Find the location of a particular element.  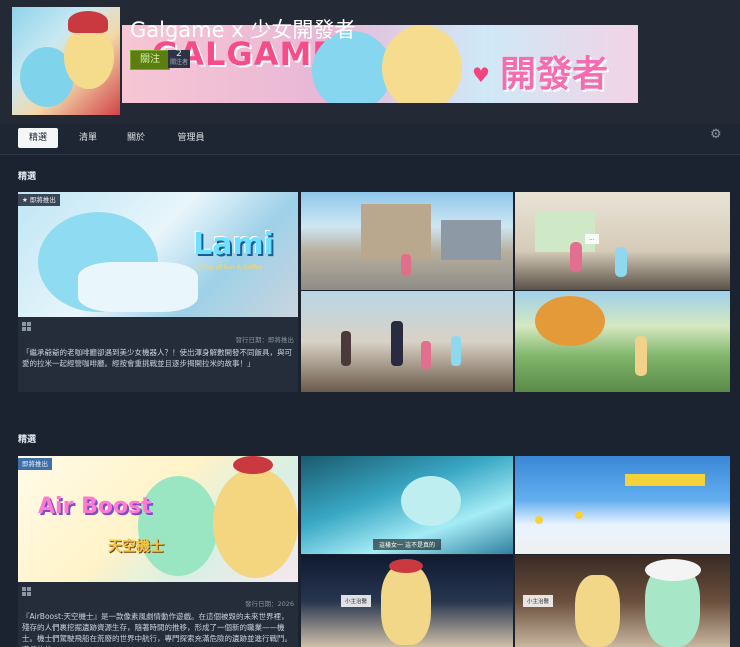

tab-bar: 精選 清單 關於 管理員 is located at coordinates (370, 139).